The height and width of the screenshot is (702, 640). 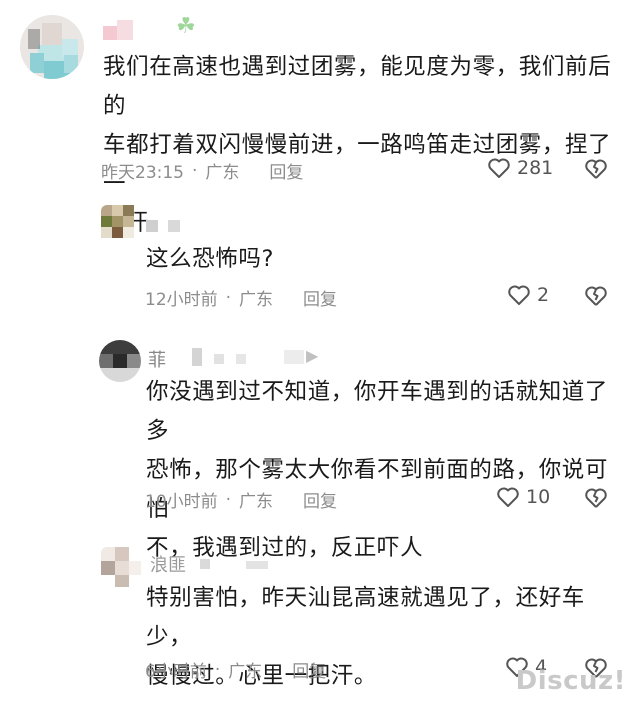 I want to click on comment-meta: 昨天23:15 · 广东 回复, so click(x=202, y=171).